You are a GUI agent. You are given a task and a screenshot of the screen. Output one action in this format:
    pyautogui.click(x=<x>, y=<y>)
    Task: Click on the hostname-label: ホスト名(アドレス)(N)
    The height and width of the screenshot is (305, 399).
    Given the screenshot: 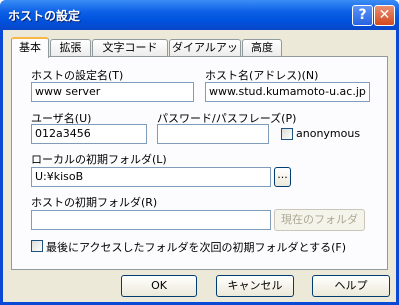 What is the action you would take?
    pyautogui.click(x=262, y=75)
    